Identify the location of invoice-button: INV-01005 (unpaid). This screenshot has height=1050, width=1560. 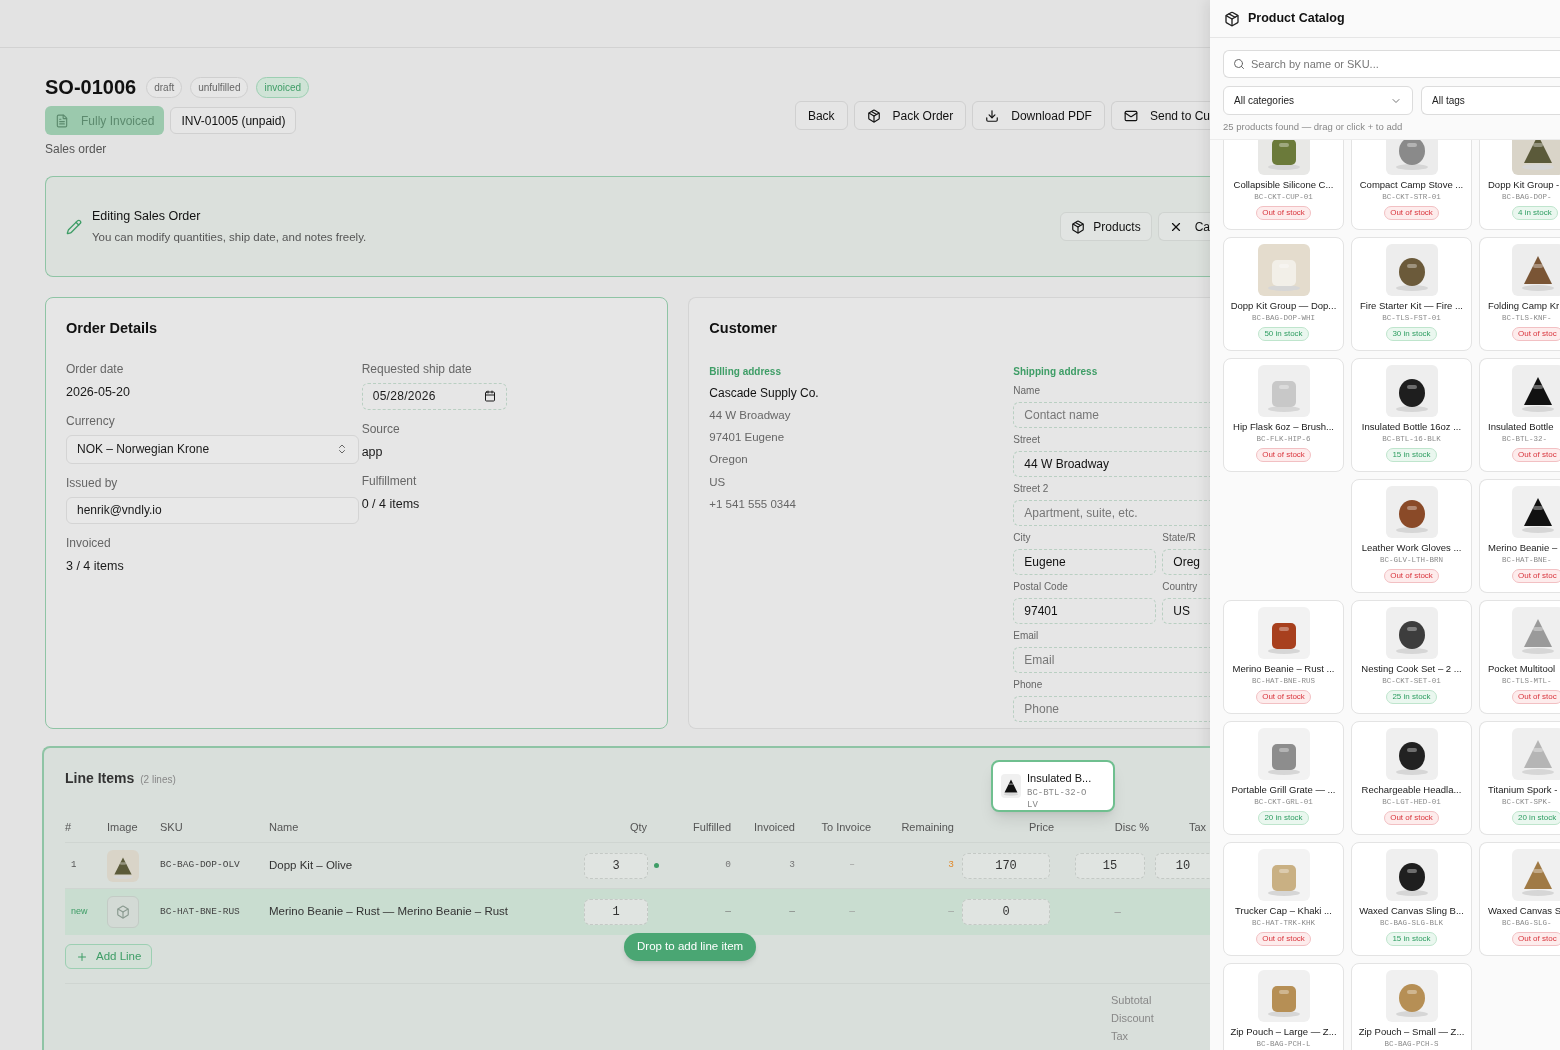
(233, 120).